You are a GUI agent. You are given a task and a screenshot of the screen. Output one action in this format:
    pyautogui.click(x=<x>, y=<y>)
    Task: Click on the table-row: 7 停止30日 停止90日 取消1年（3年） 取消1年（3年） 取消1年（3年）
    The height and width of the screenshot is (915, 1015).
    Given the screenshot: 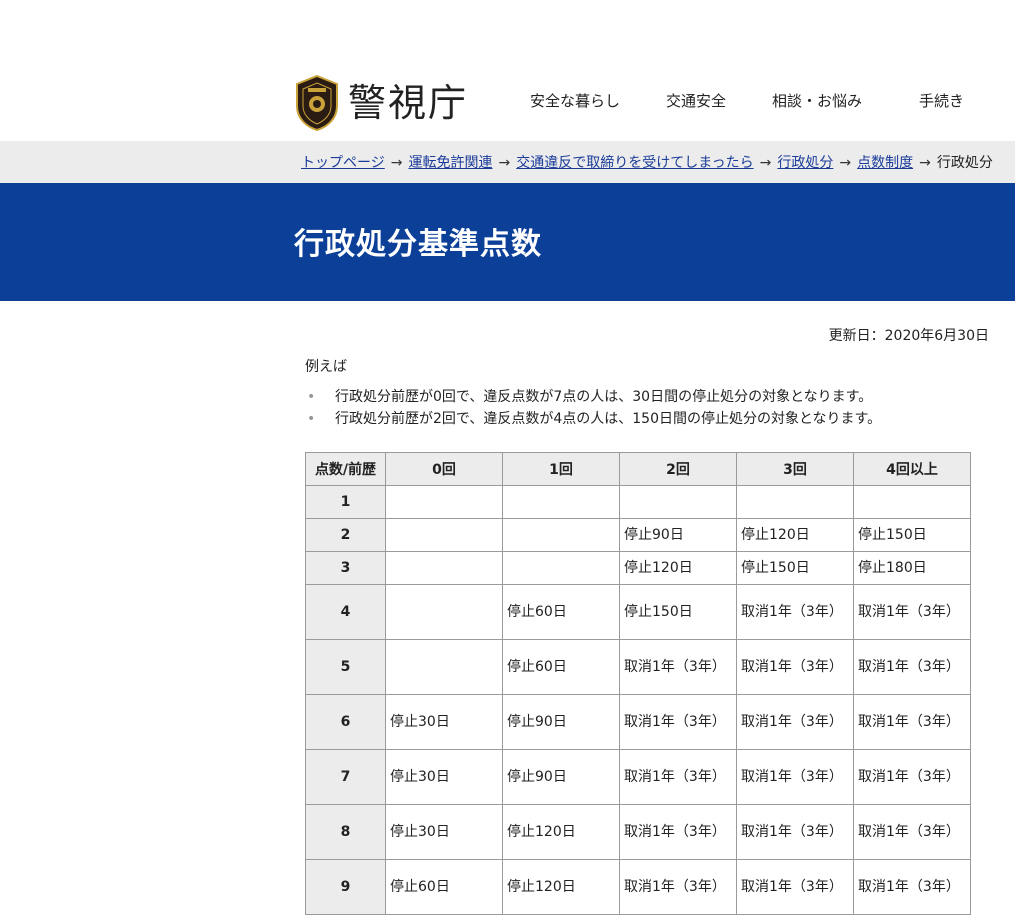 What is the action you would take?
    pyautogui.click(x=638, y=777)
    